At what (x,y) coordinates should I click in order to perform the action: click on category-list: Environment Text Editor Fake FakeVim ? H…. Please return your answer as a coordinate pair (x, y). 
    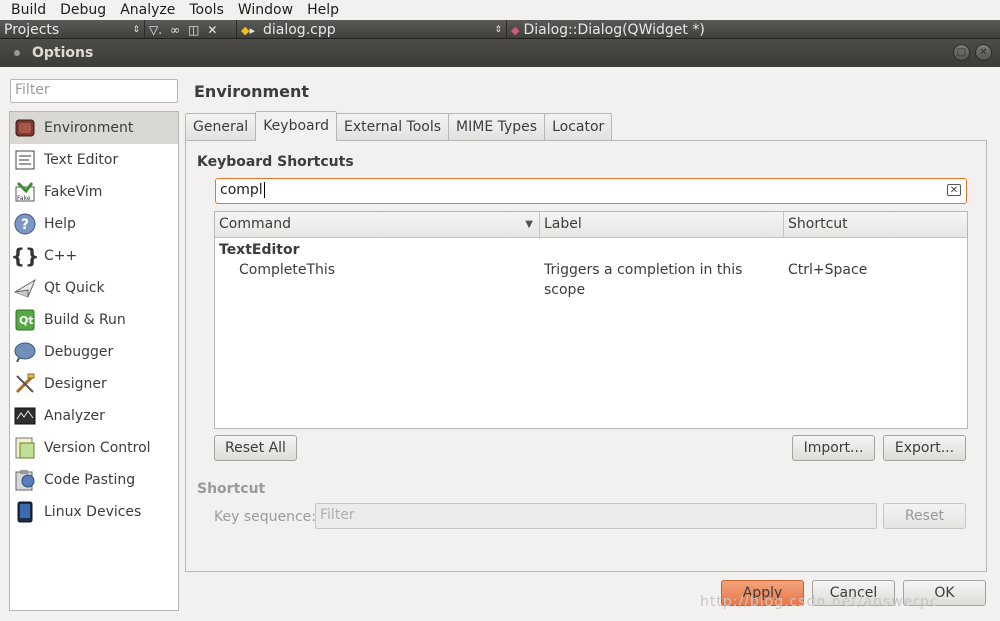
    Looking at the image, I should click on (94, 361).